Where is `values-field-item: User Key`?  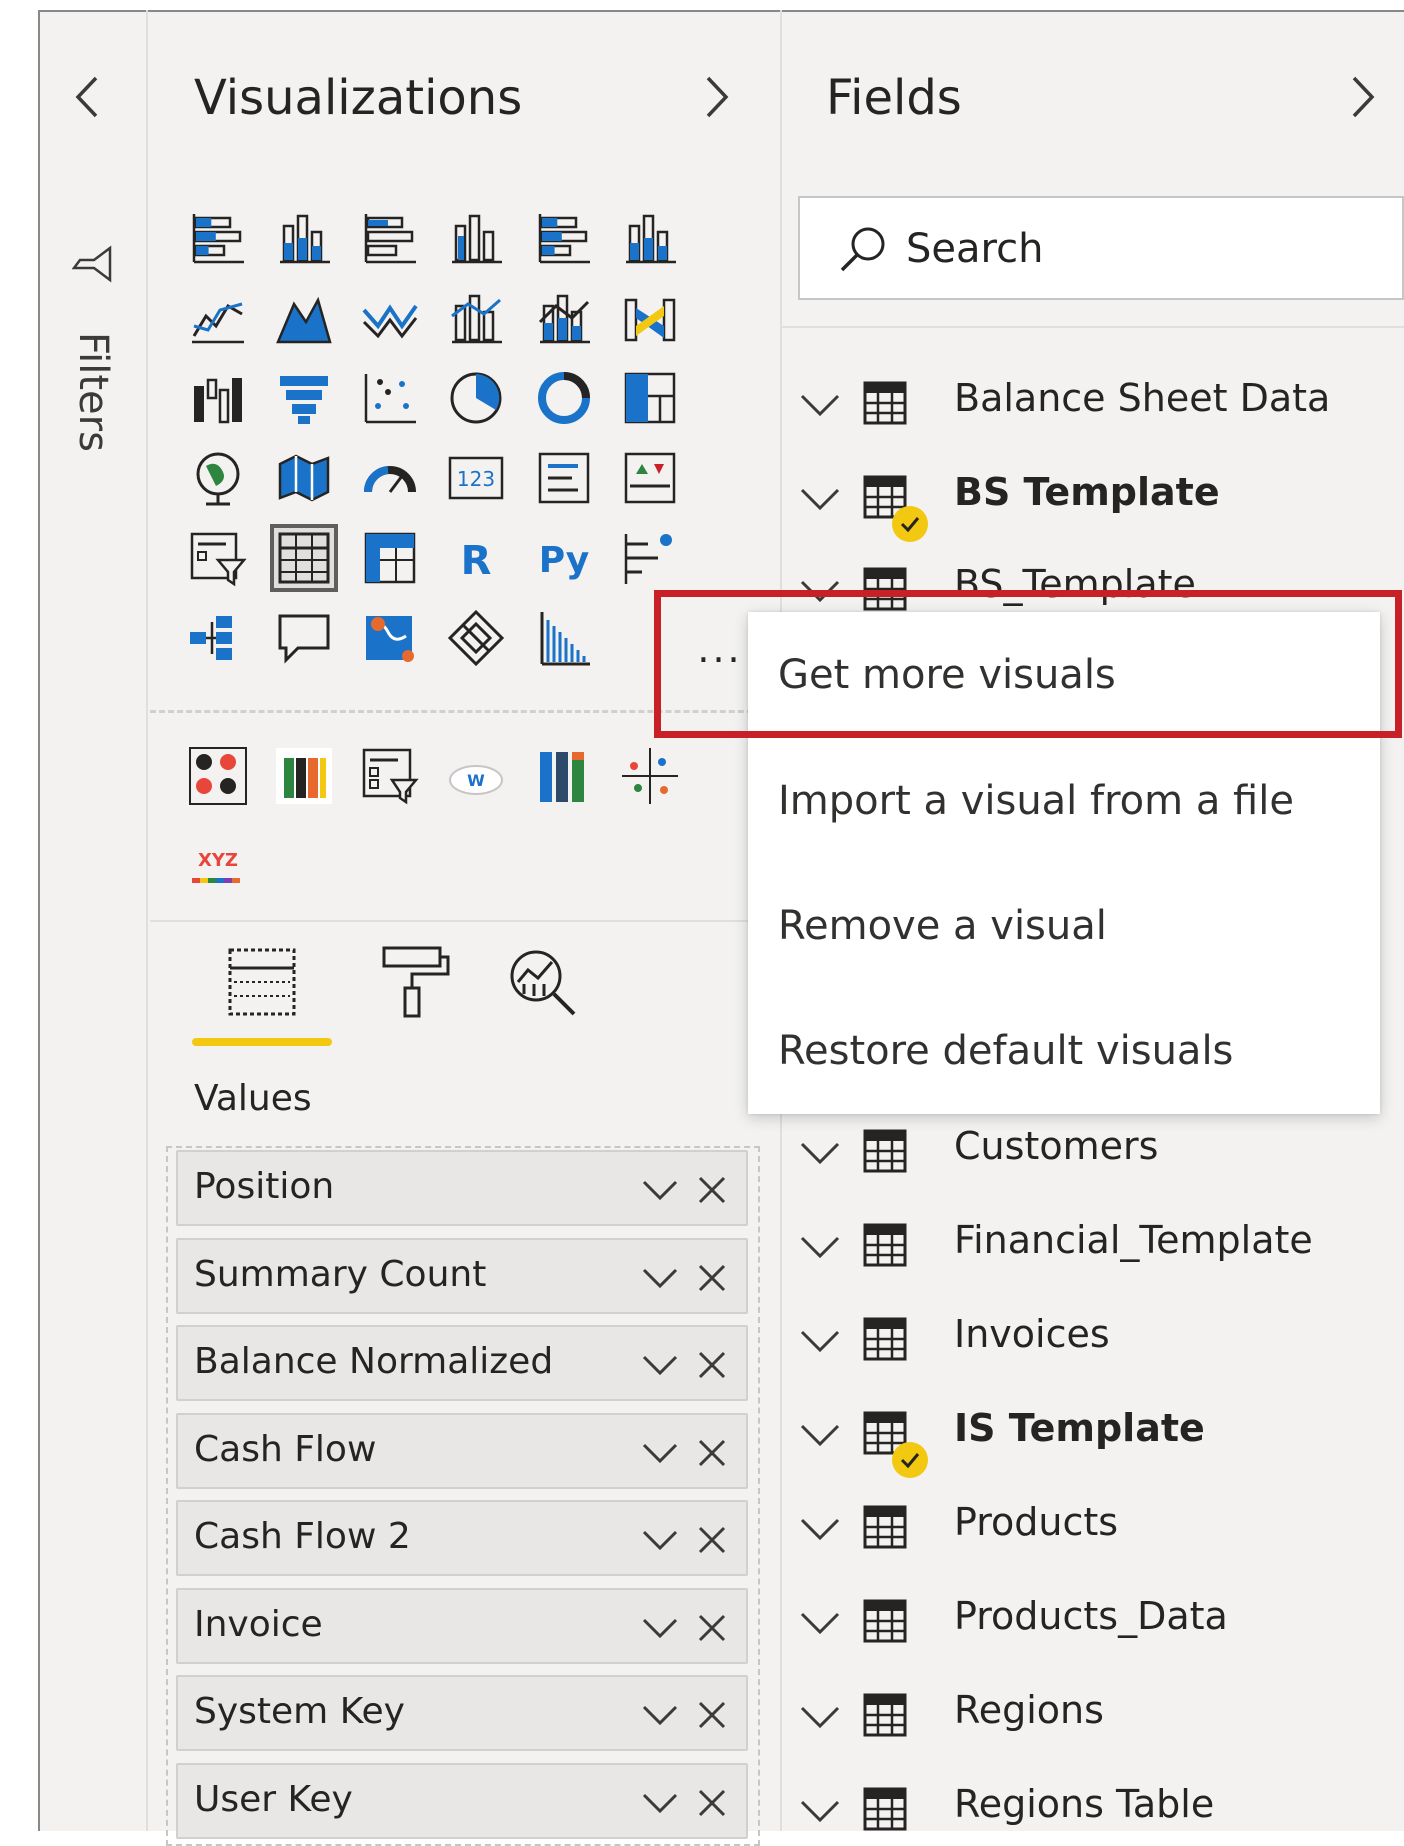
values-field-item: User Key is located at coordinates (462, 1800).